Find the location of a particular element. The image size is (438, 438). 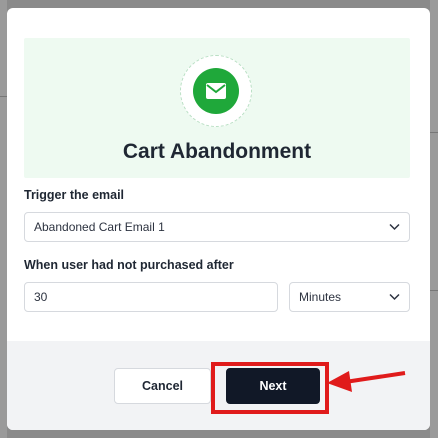

modal-title: Cart Abandonment is located at coordinates (217, 151).